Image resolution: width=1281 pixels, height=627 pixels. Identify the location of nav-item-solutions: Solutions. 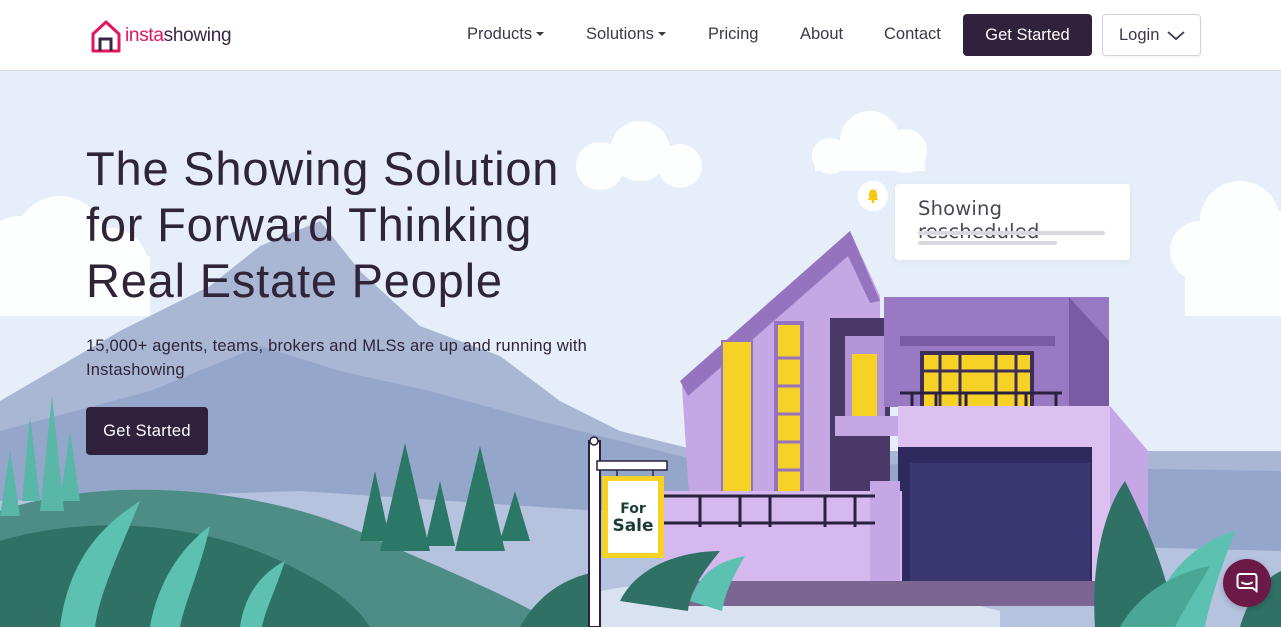
(626, 35).